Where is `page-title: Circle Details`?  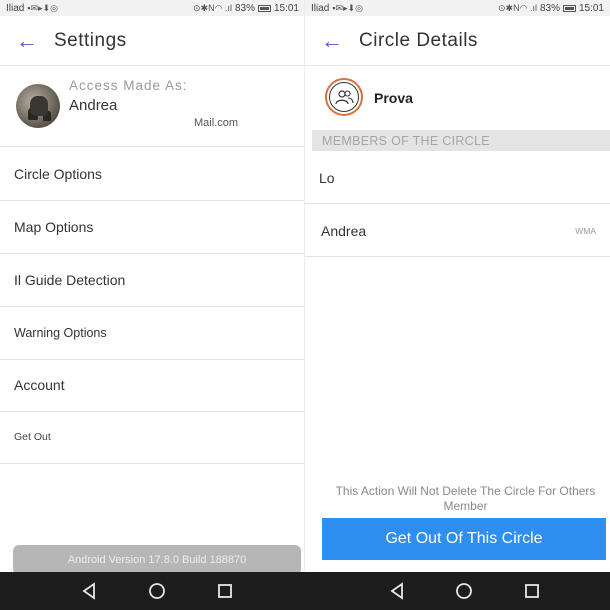 page-title: Circle Details is located at coordinates (418, 40).